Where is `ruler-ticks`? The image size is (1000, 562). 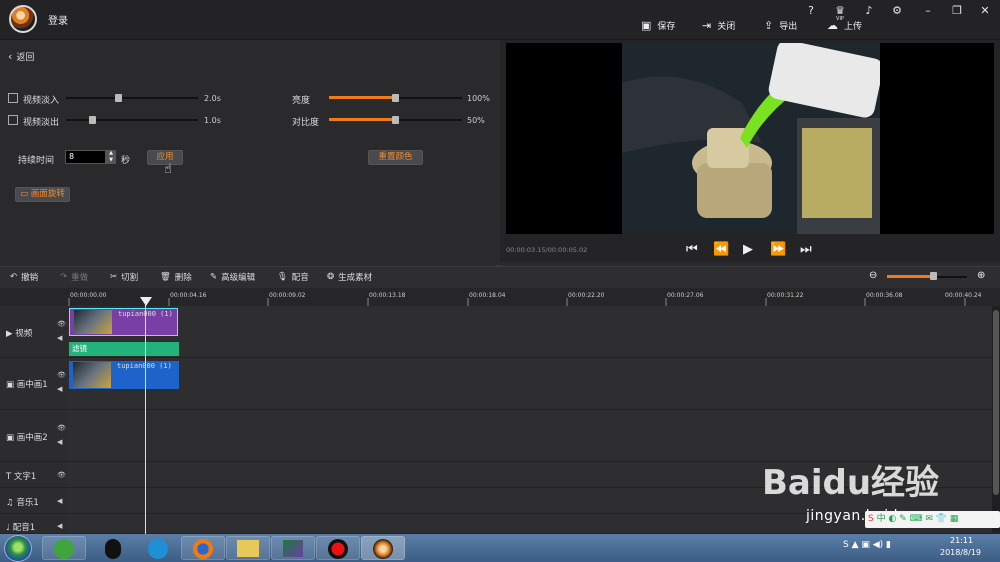
ruler-ticks is located at coordinates (517, 302).